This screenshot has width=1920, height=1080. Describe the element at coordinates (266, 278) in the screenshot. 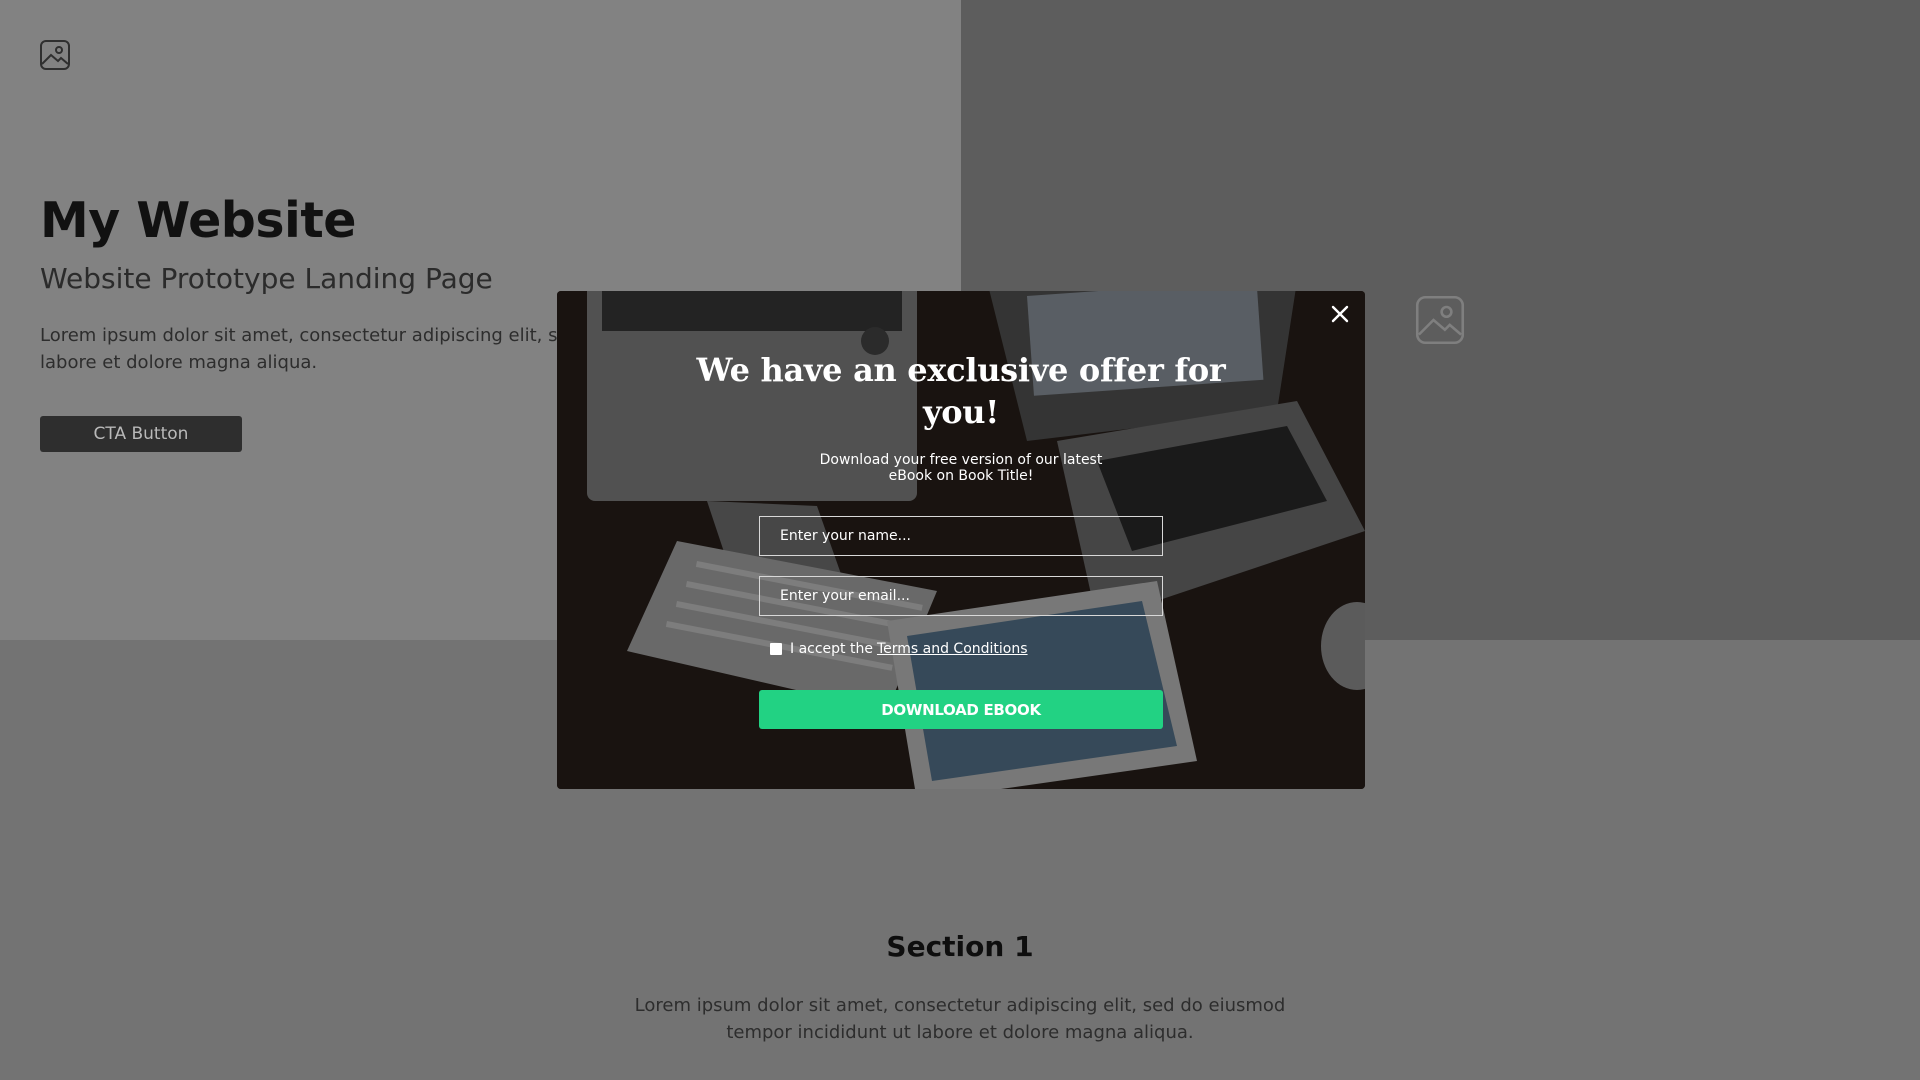

I see `site-subtitle: Website Prototype Landing Page` at that location.